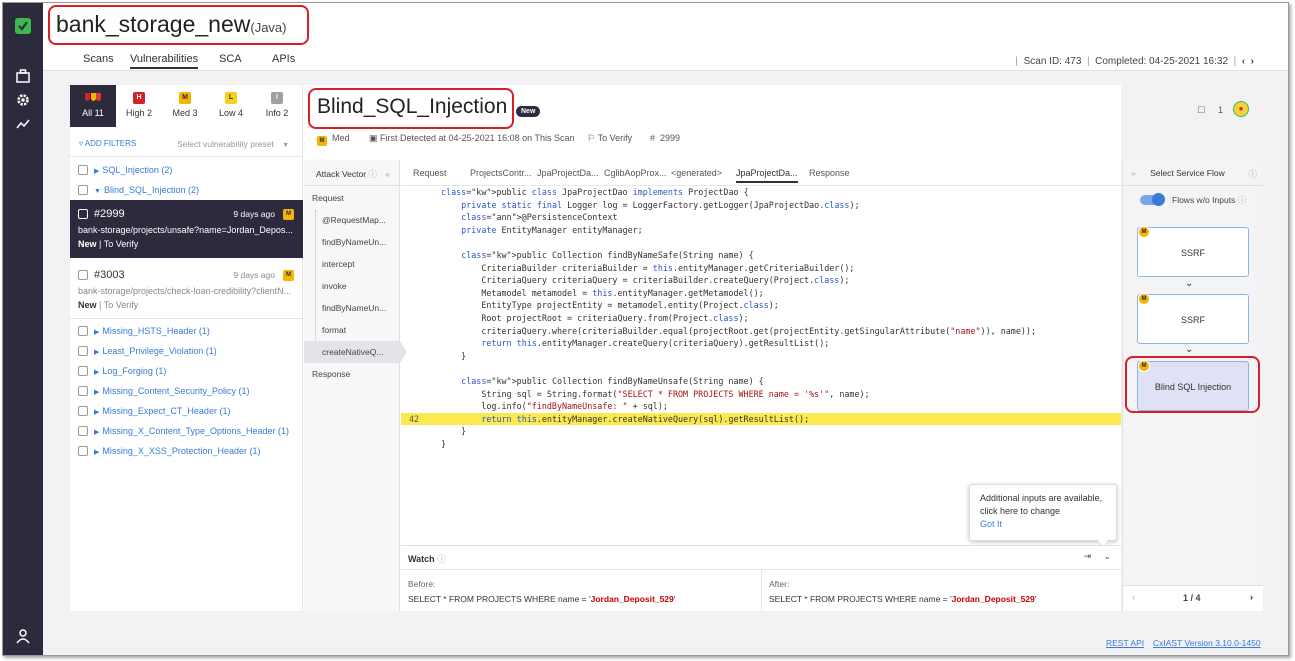 This screenshot has width=1295, height=661. What do you see at coordinates (178, 25) in the screenshot?
I see `annotation-box-project` at bounding box center [178, 25].